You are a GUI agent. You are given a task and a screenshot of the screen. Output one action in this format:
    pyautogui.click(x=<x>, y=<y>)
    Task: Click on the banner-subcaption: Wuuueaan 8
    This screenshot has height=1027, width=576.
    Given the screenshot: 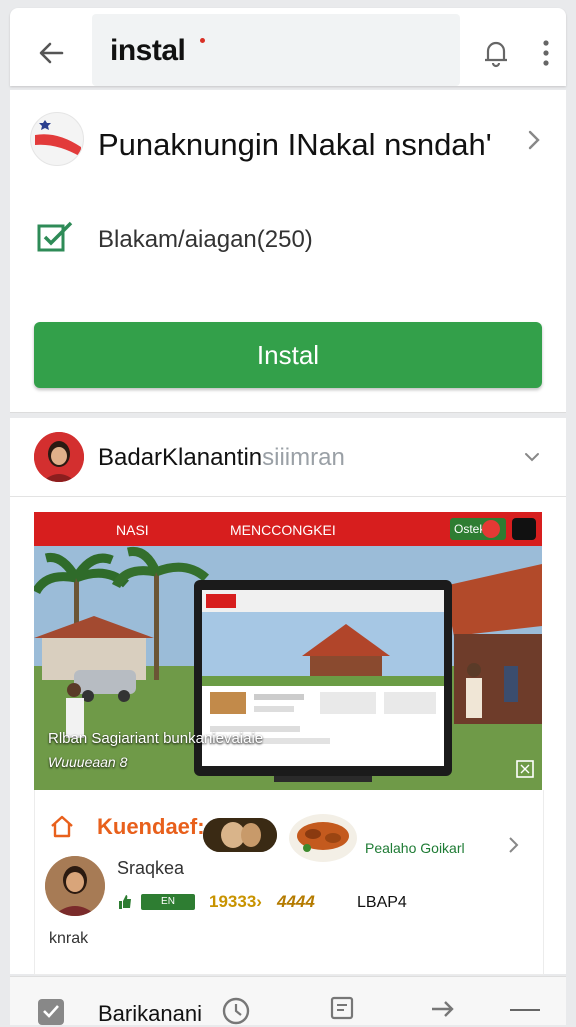 What is the action you would take?
    pyautogui.click(x=88, y=762)
    